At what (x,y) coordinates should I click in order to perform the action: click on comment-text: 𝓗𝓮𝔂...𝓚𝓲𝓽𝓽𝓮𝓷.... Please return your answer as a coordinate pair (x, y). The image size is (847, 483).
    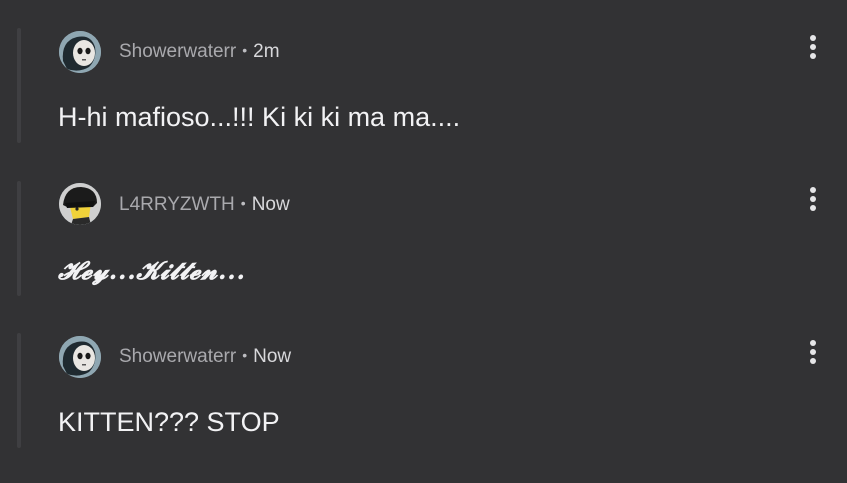
    Looking at the image, I should click on (152, 270).